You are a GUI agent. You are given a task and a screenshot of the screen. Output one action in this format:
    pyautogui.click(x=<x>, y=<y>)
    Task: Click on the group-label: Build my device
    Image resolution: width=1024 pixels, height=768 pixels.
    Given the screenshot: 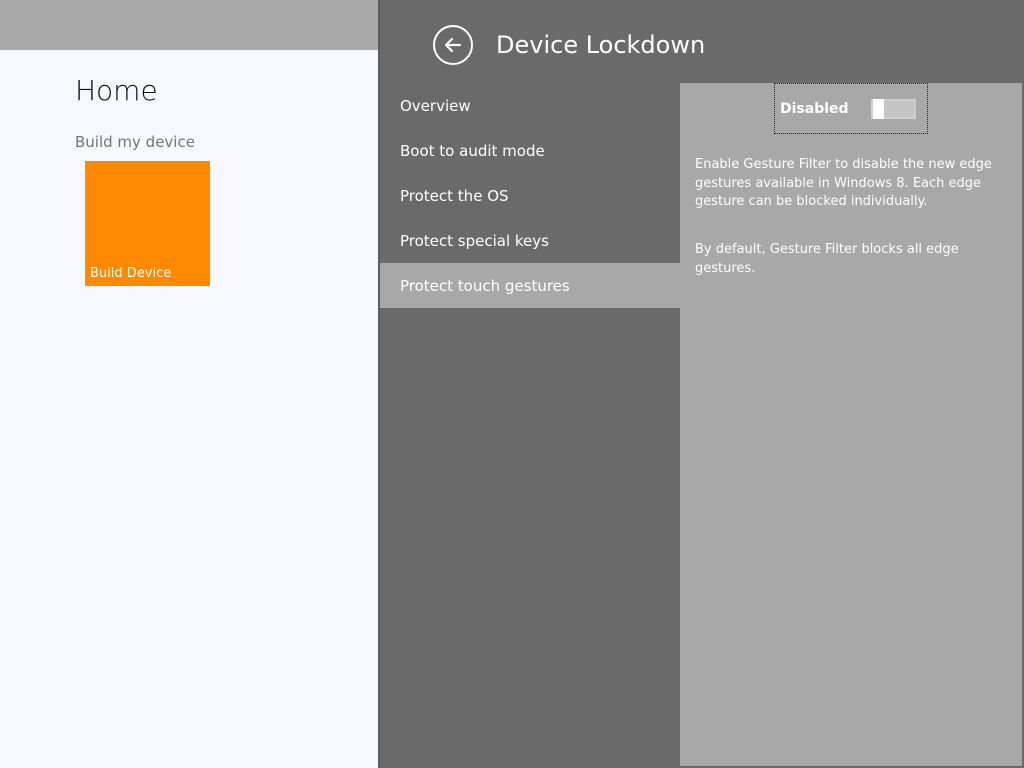 What is the action you would take?
    pyautogui.click(x=135, y=142)
    